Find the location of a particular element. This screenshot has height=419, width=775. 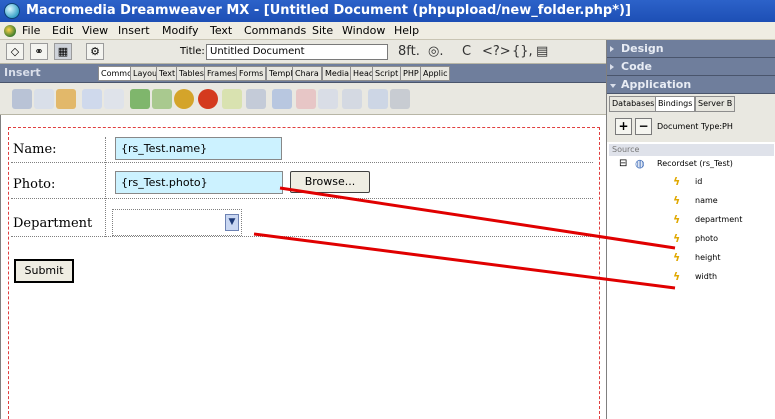

tab-characters: Chara is located at coordinates (307, 73).